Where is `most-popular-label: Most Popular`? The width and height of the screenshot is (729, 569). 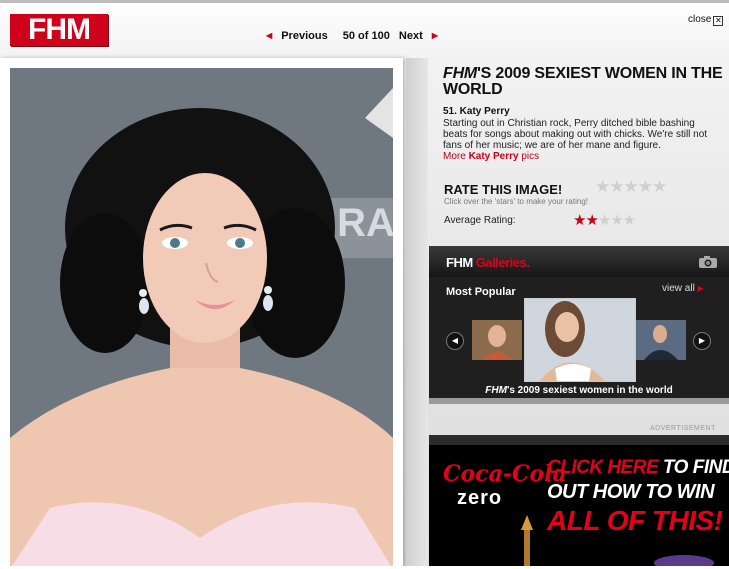 most-popular-label: Most Popular is located at coordinates (481, 292).